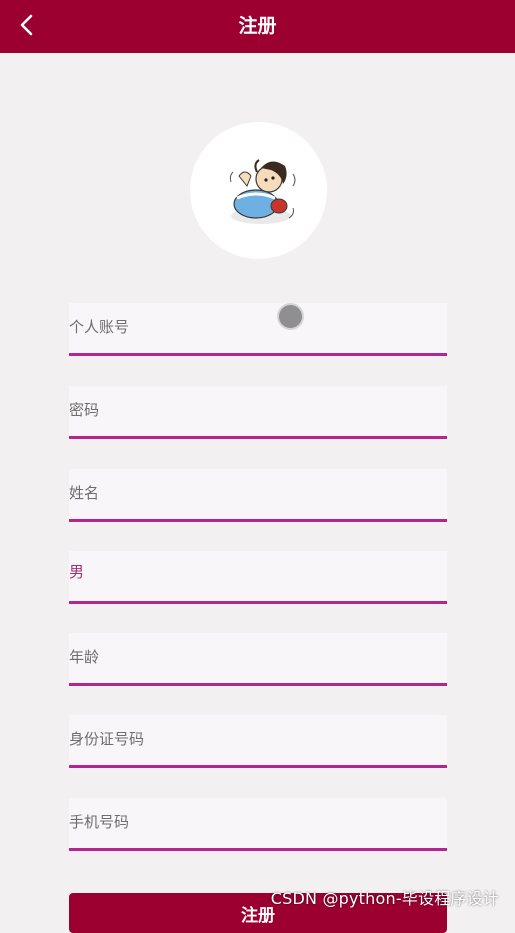 The image size is (515, 933). I want to click on account-placeholder: 个人账号, so click(99, 327).